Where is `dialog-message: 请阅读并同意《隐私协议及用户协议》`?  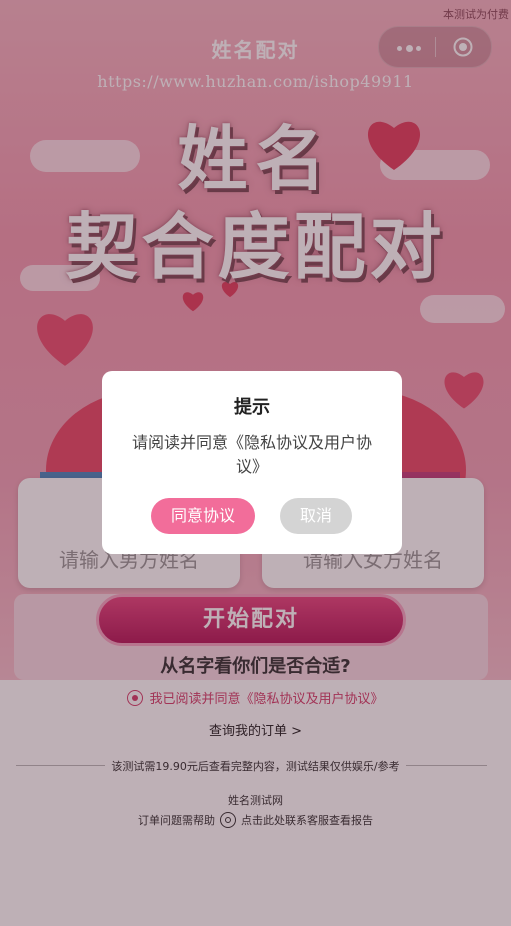
dialog-message: 请阅读并同意《隐私协议及用户协议》 is located at coordinates (251, 454).